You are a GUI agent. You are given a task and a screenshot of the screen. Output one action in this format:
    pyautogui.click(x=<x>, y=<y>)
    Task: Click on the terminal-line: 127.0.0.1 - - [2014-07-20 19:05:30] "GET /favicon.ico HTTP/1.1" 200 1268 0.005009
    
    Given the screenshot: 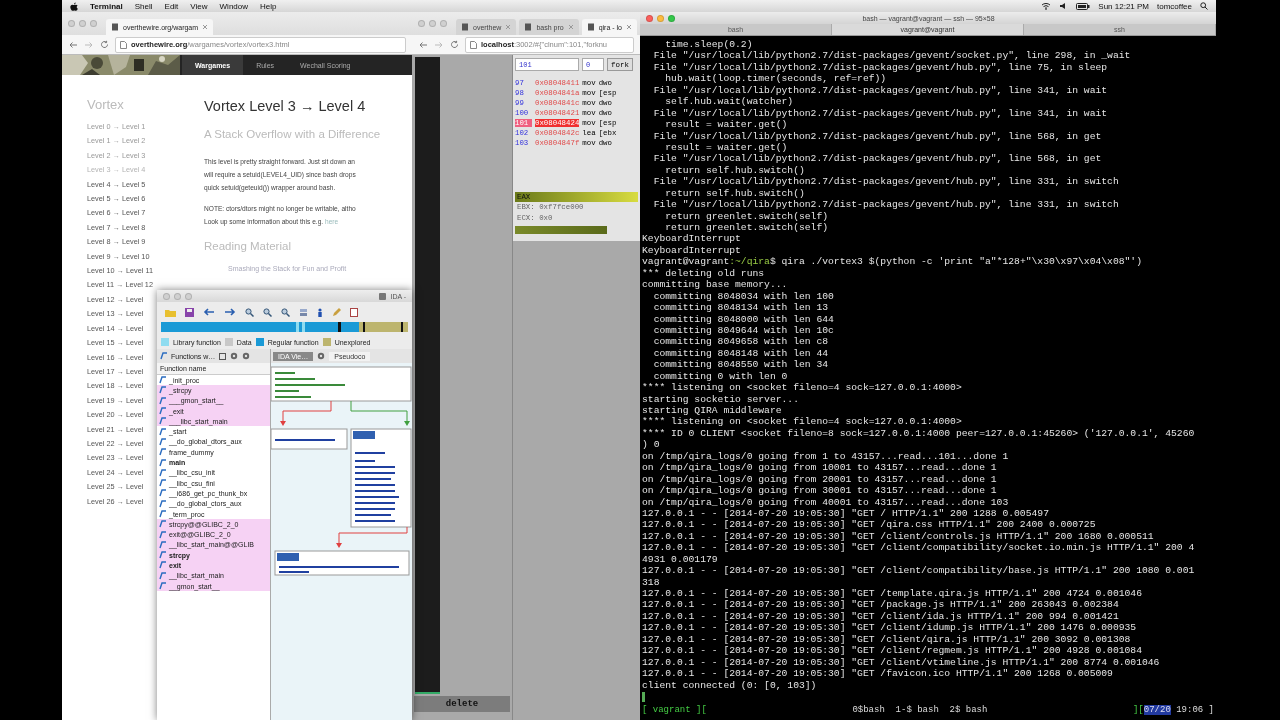 What is the action you would take?
    pyautogui.click(x=878, y=674)
    